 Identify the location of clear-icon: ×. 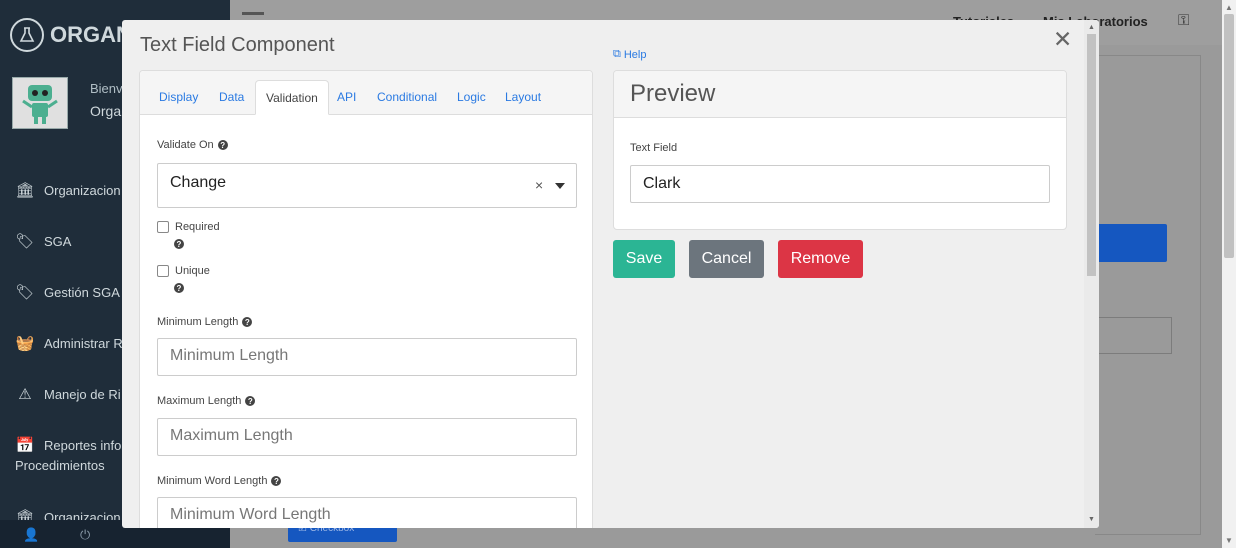
(539, 185).